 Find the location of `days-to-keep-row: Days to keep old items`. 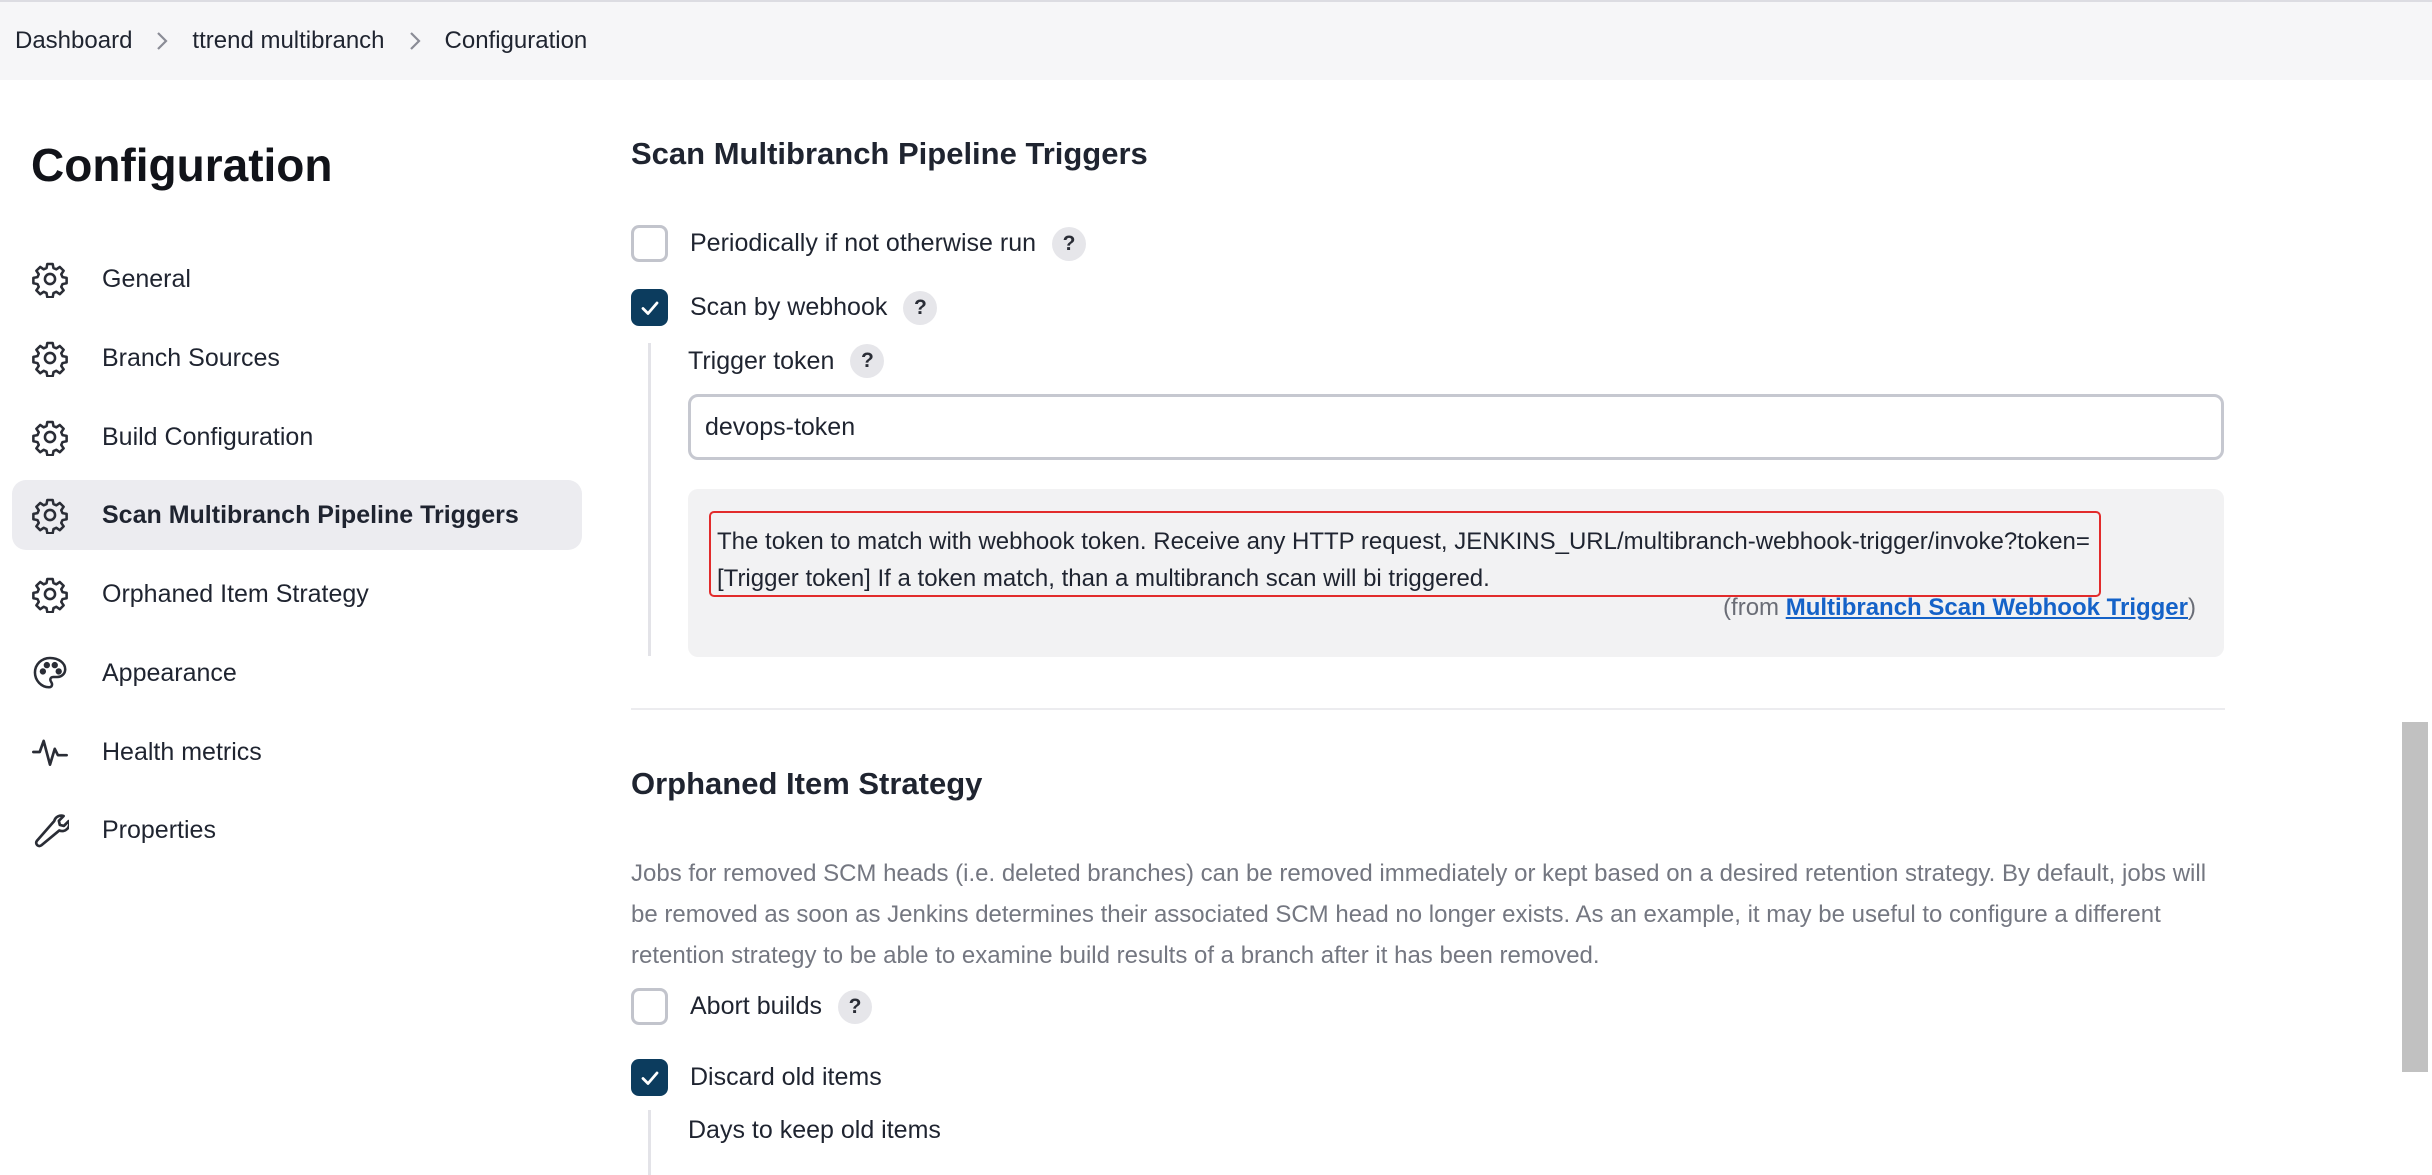

days-to-keep-row: Days to keep old items is located at coordinates (814, 1130).